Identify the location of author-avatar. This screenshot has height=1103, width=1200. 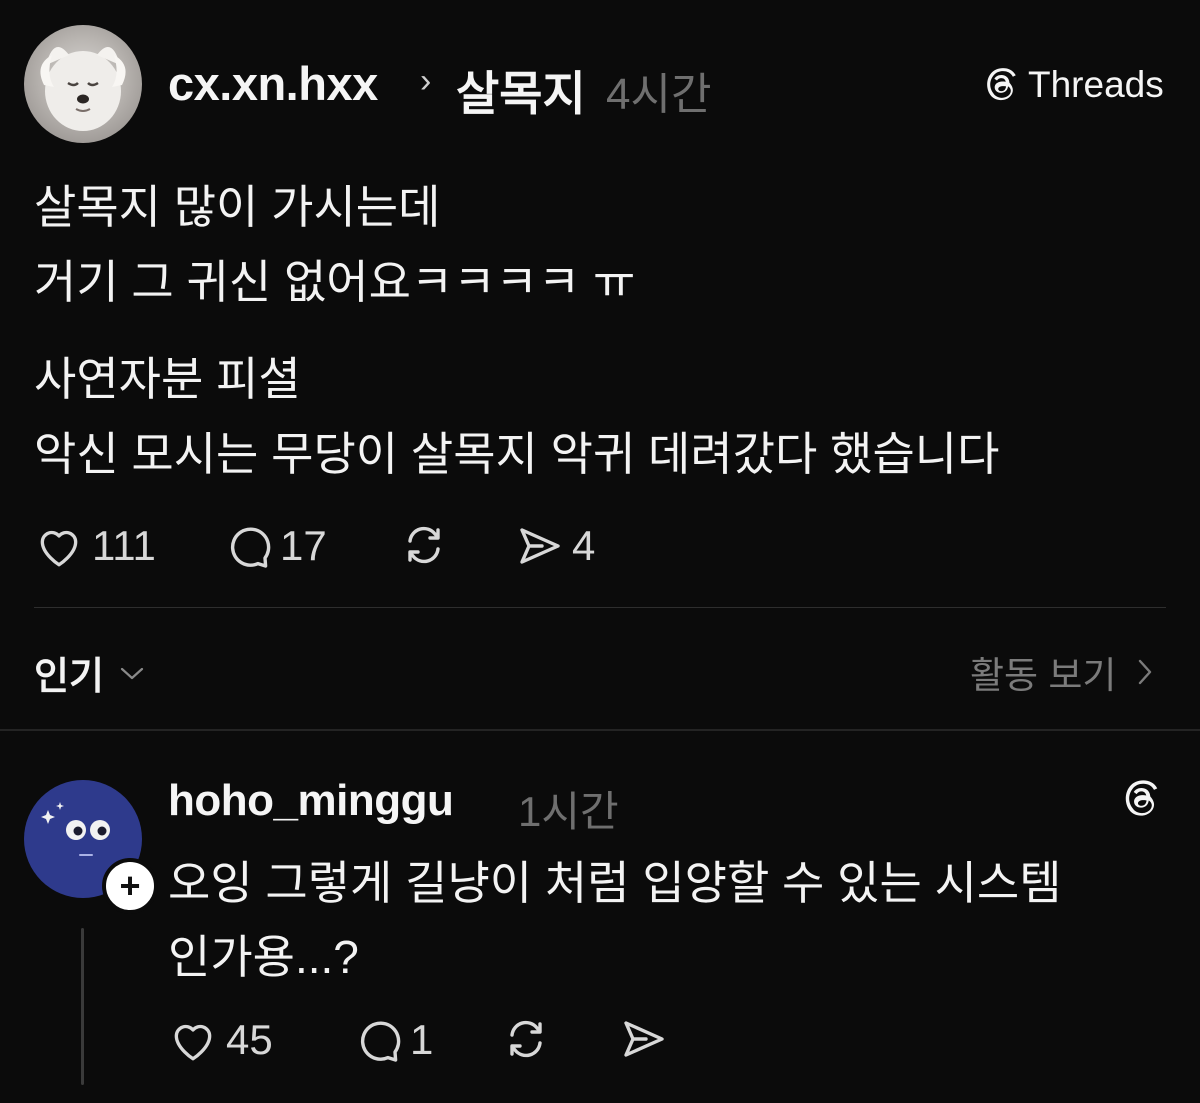
(83, 84).